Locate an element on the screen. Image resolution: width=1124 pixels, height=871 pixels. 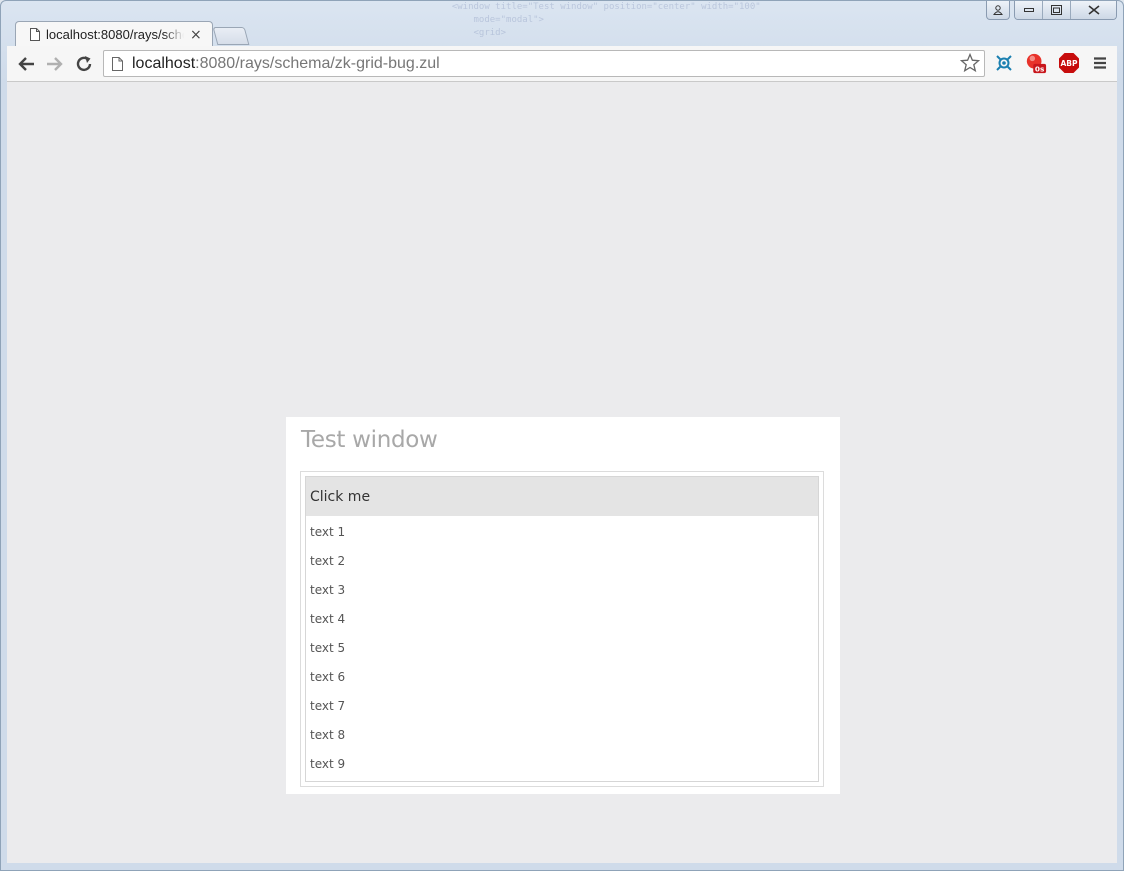
adblock-button: ABP is located at coordinates (1069, 63).